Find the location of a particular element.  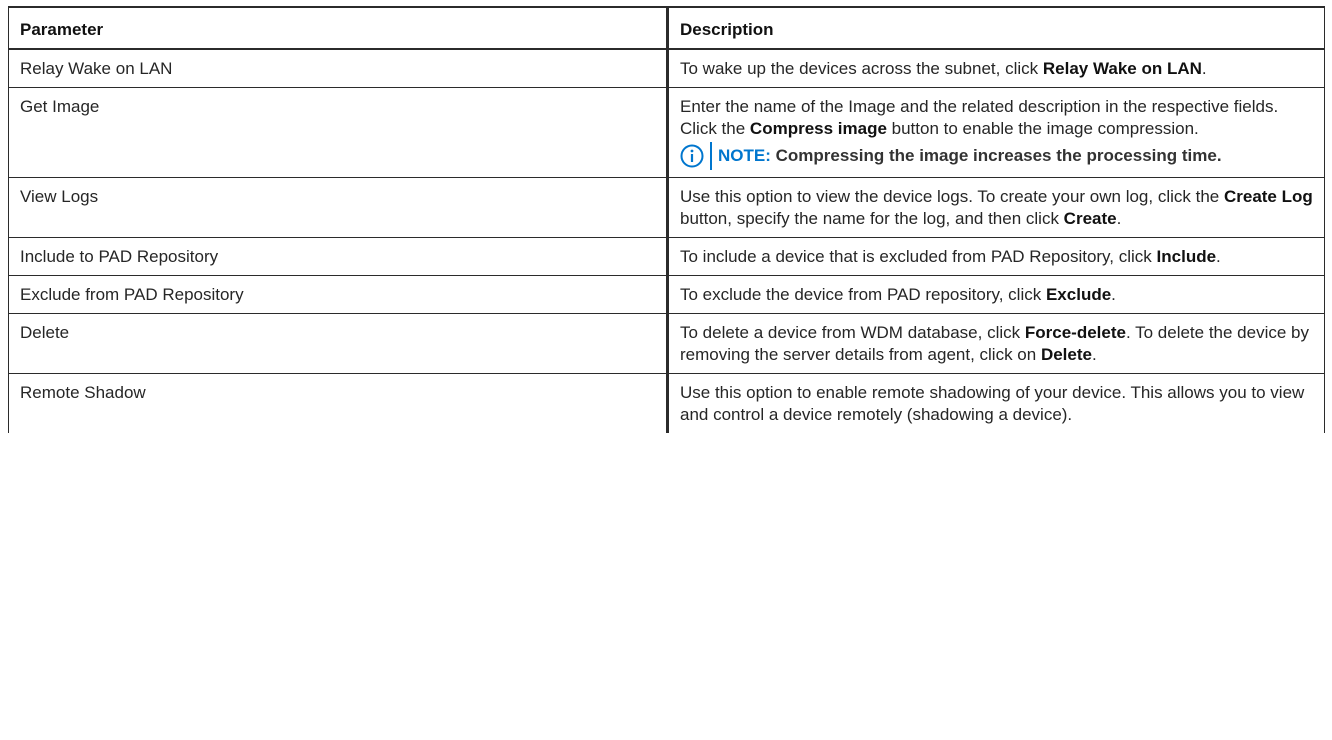

ui-element-reference: Compress image is located at coordinates (818, 128).